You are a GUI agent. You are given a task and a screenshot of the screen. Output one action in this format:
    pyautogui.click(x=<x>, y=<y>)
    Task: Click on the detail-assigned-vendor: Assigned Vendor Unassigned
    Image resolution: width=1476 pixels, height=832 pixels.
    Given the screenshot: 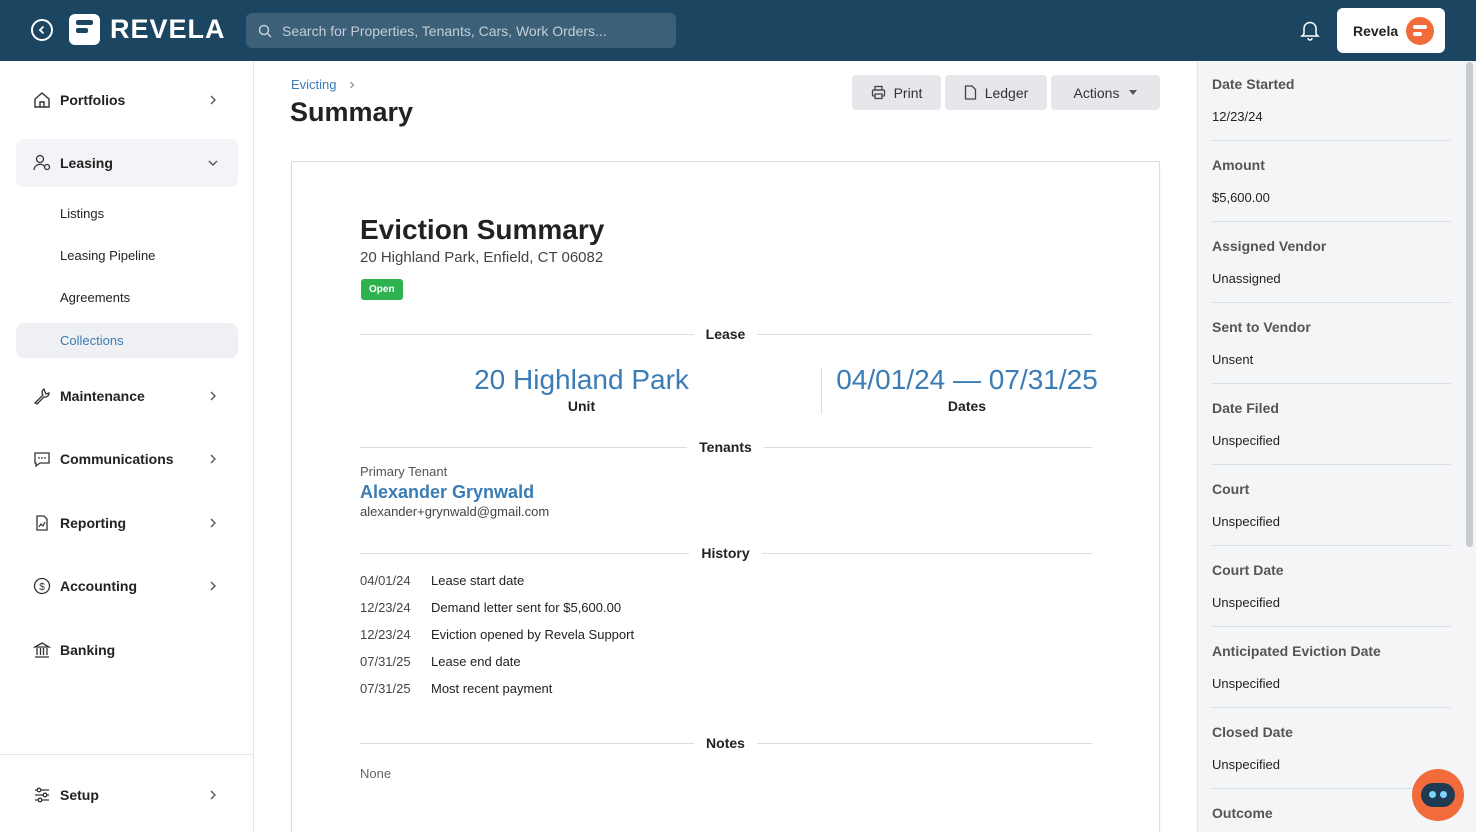 What is the action you would take?
    pyautogui.click(x=1331, y=262)
    